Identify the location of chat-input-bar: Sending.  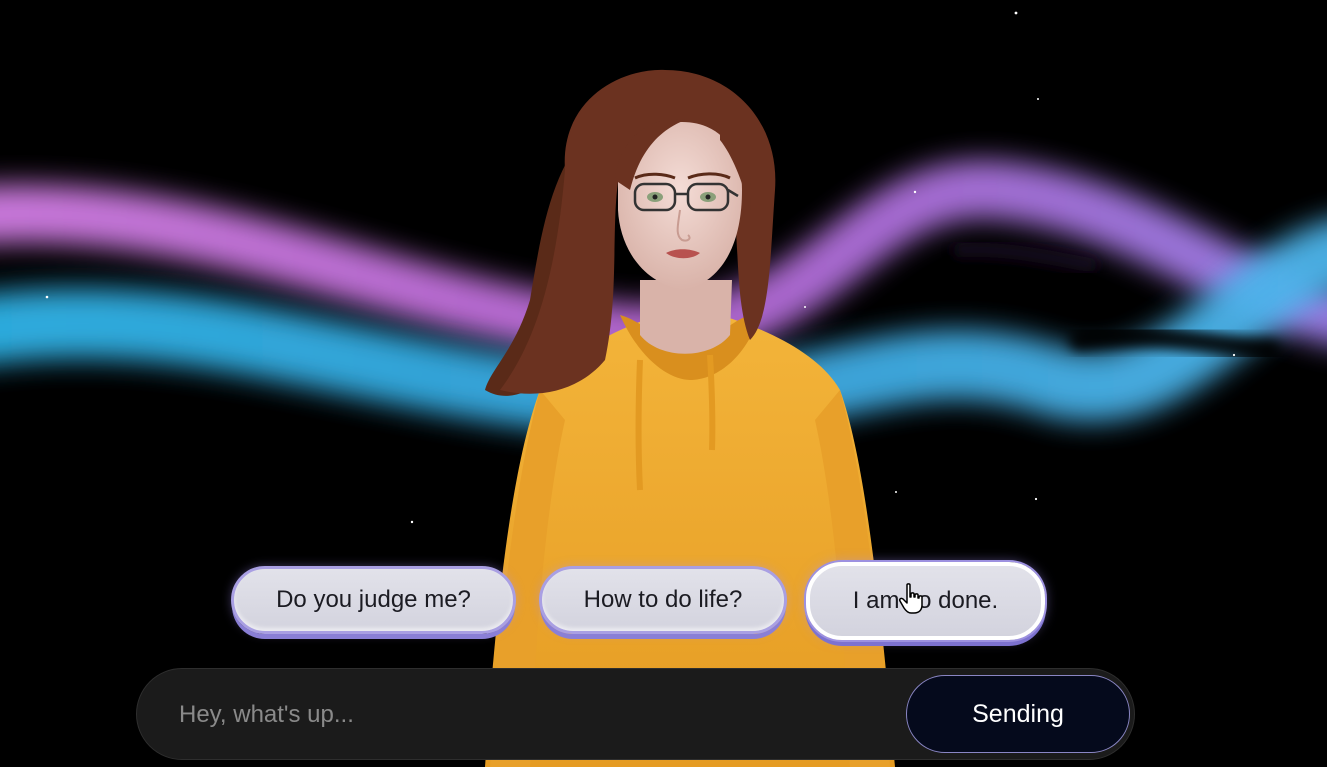
(635, 714).